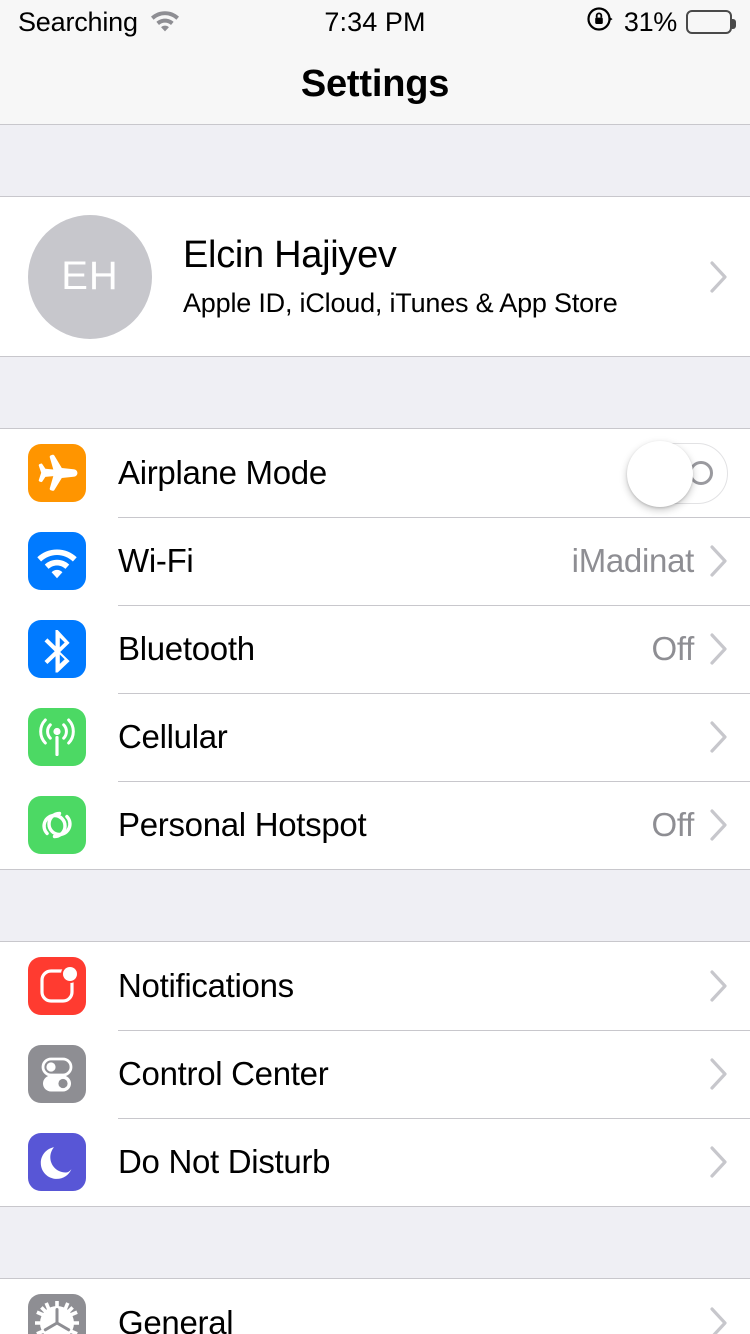  I want to click on wifi-icon, so click(57, 561).